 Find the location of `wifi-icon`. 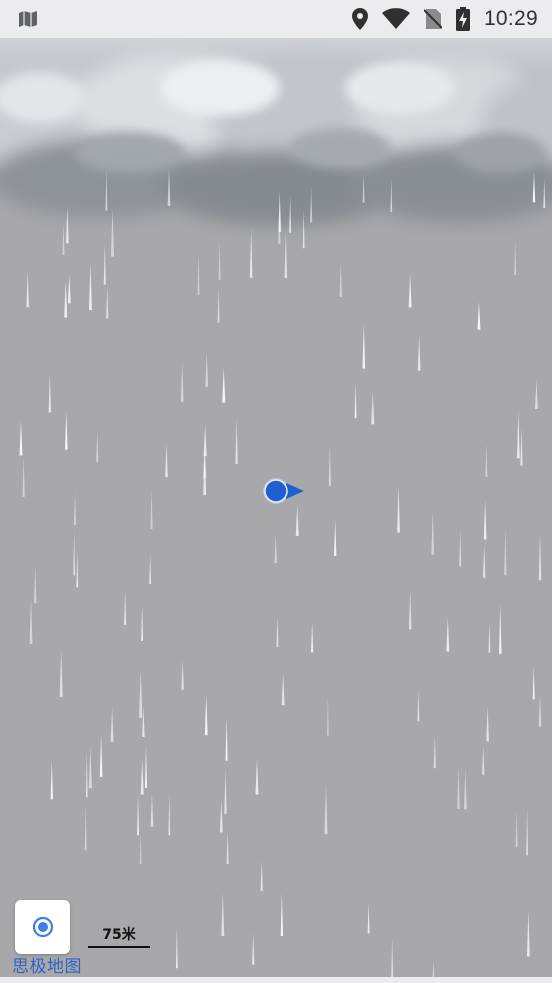

wifi-icon is located at coordinates (395, 18).